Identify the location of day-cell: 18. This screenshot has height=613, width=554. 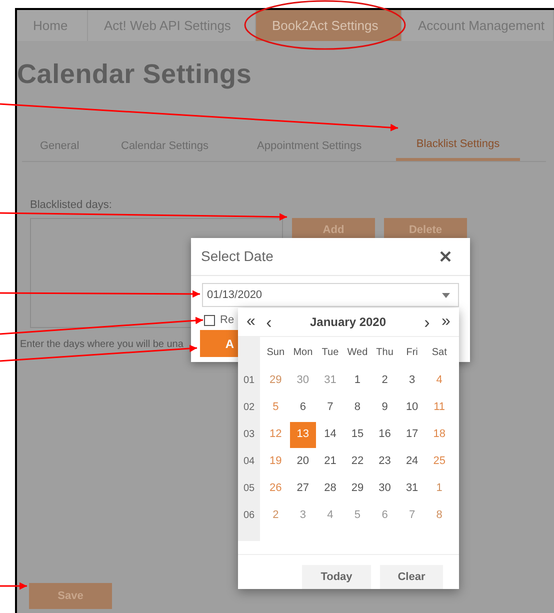
(439, 435).